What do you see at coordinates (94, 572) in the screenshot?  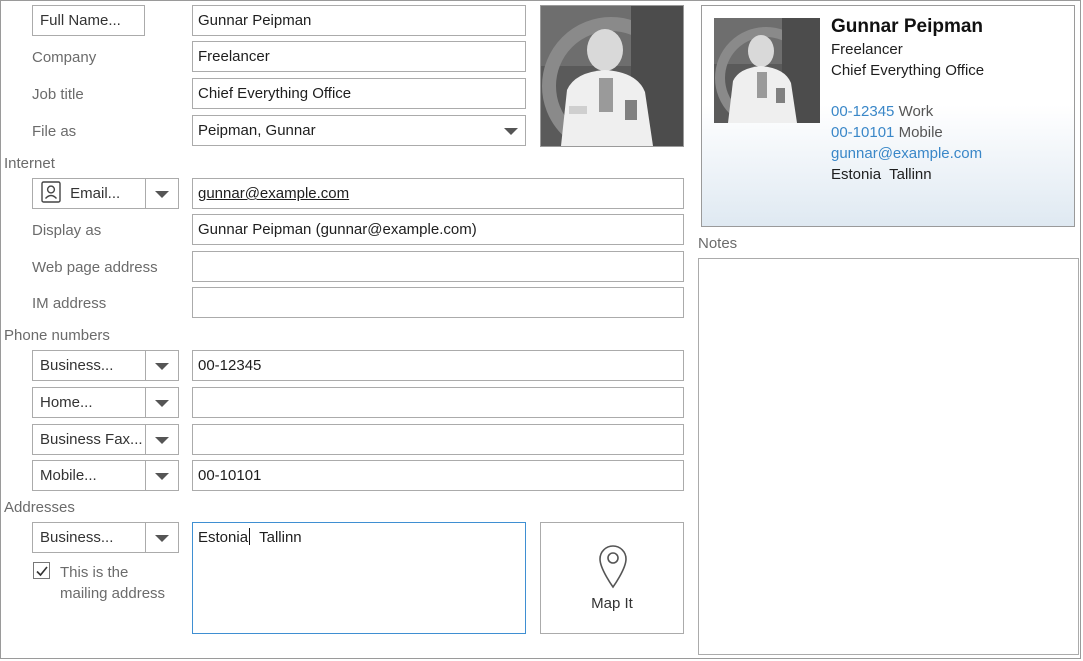 I see `mailing-address-label-line1: This is the` at bounding box center [94, 572].